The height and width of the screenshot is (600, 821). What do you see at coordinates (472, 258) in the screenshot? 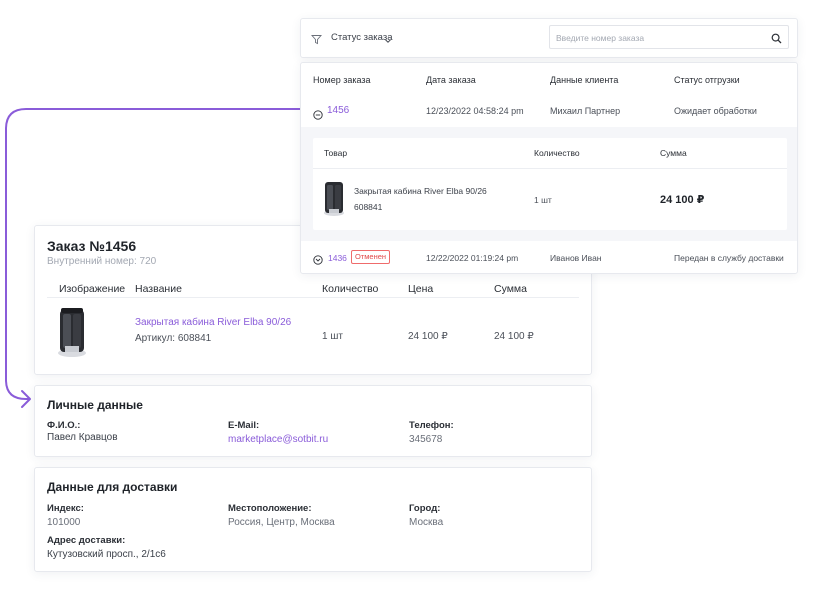
I see `order-date: 12/22/2022 01:19:24 pm` at bounding box center [472, 258].